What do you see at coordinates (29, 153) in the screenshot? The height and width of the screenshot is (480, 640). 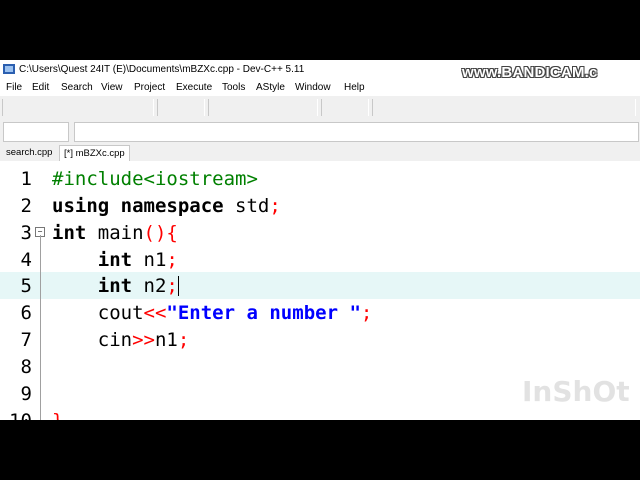 I see `tab-search-cpp: search.cpp` at bounding box center [29, 153].